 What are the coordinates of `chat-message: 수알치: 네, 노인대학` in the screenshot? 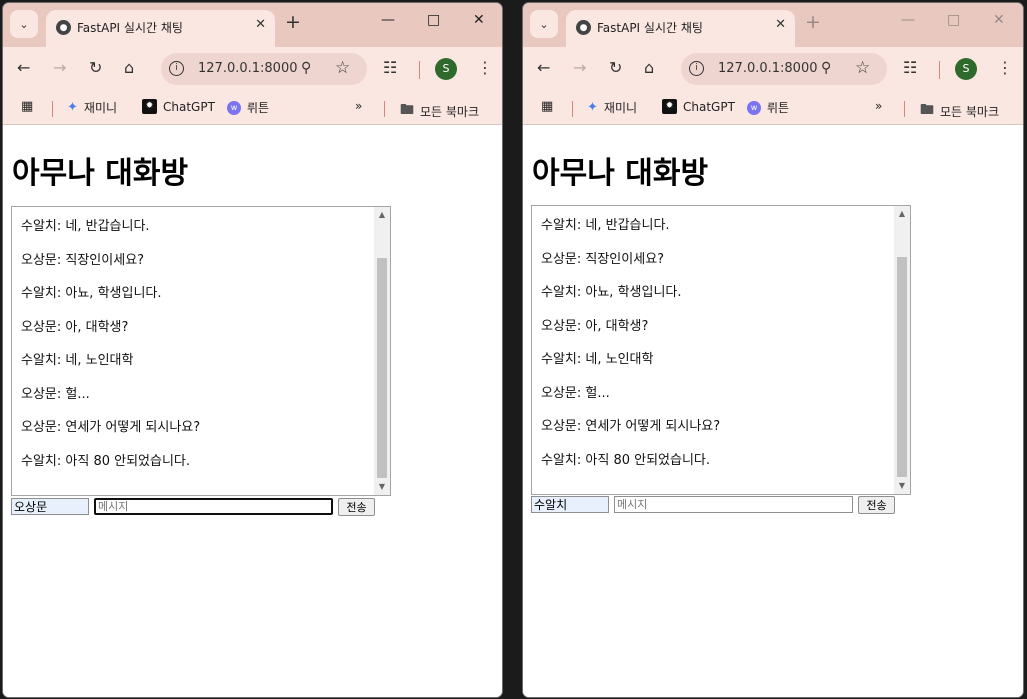 It's located at (77, 360).